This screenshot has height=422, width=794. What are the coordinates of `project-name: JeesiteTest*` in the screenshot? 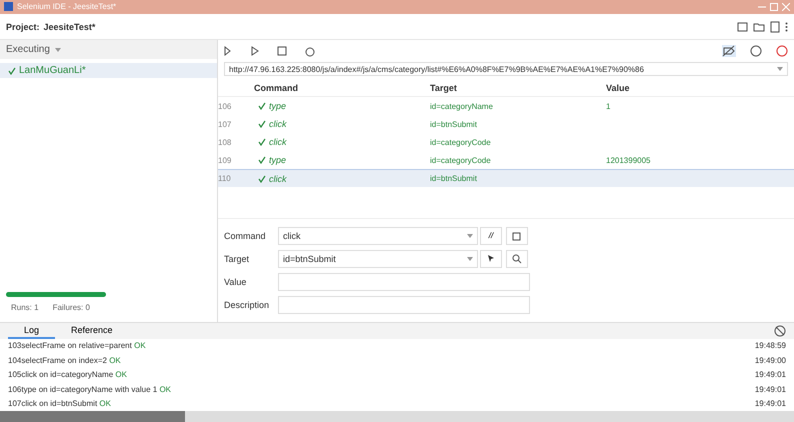 It's located at (70, 27).